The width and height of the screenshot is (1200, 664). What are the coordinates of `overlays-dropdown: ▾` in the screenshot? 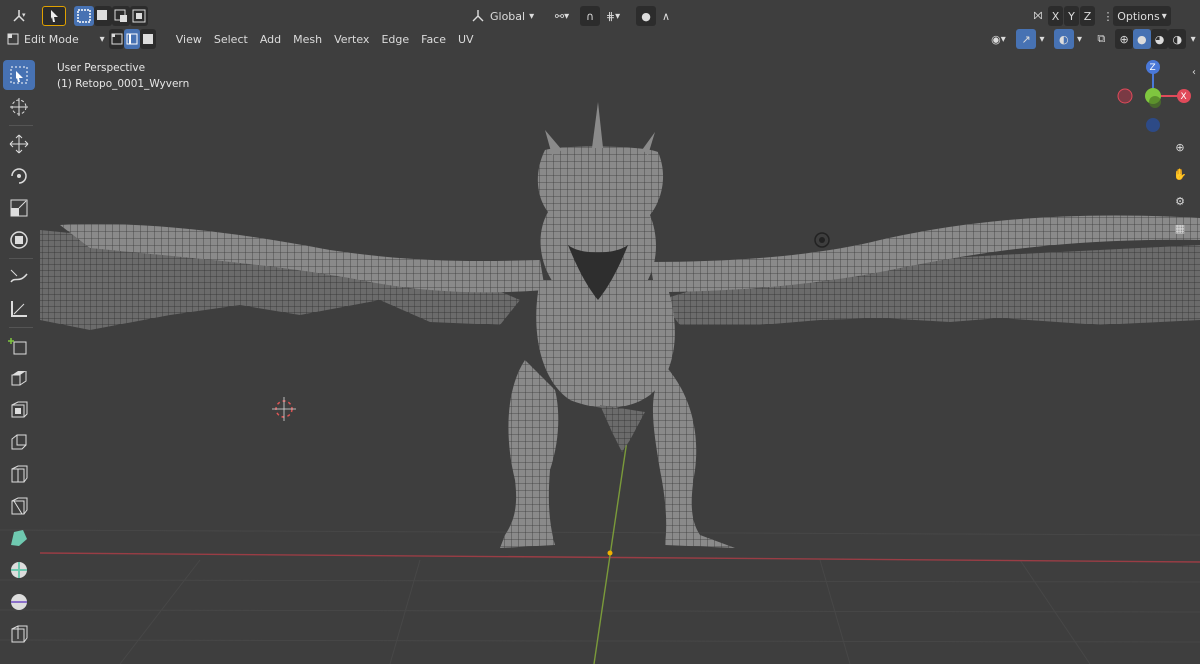 It's located at (1080, 39).